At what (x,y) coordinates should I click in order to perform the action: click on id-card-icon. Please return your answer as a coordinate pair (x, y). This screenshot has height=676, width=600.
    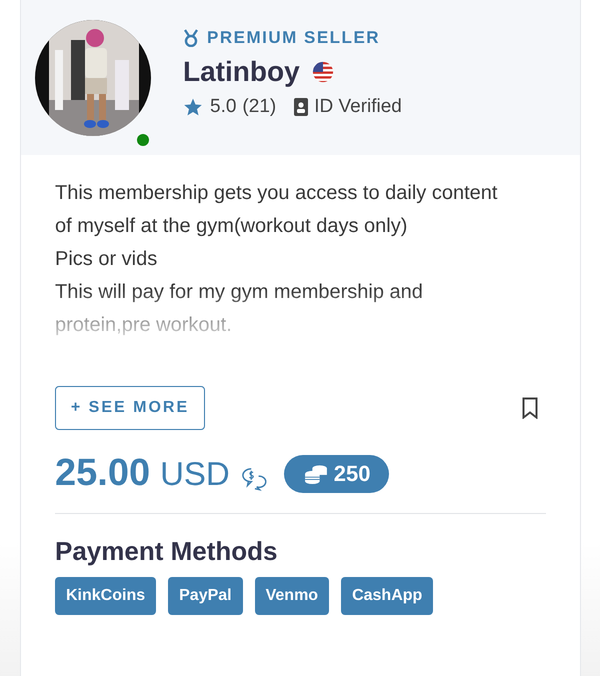
    Looking at the image, I should click on (301, 107).